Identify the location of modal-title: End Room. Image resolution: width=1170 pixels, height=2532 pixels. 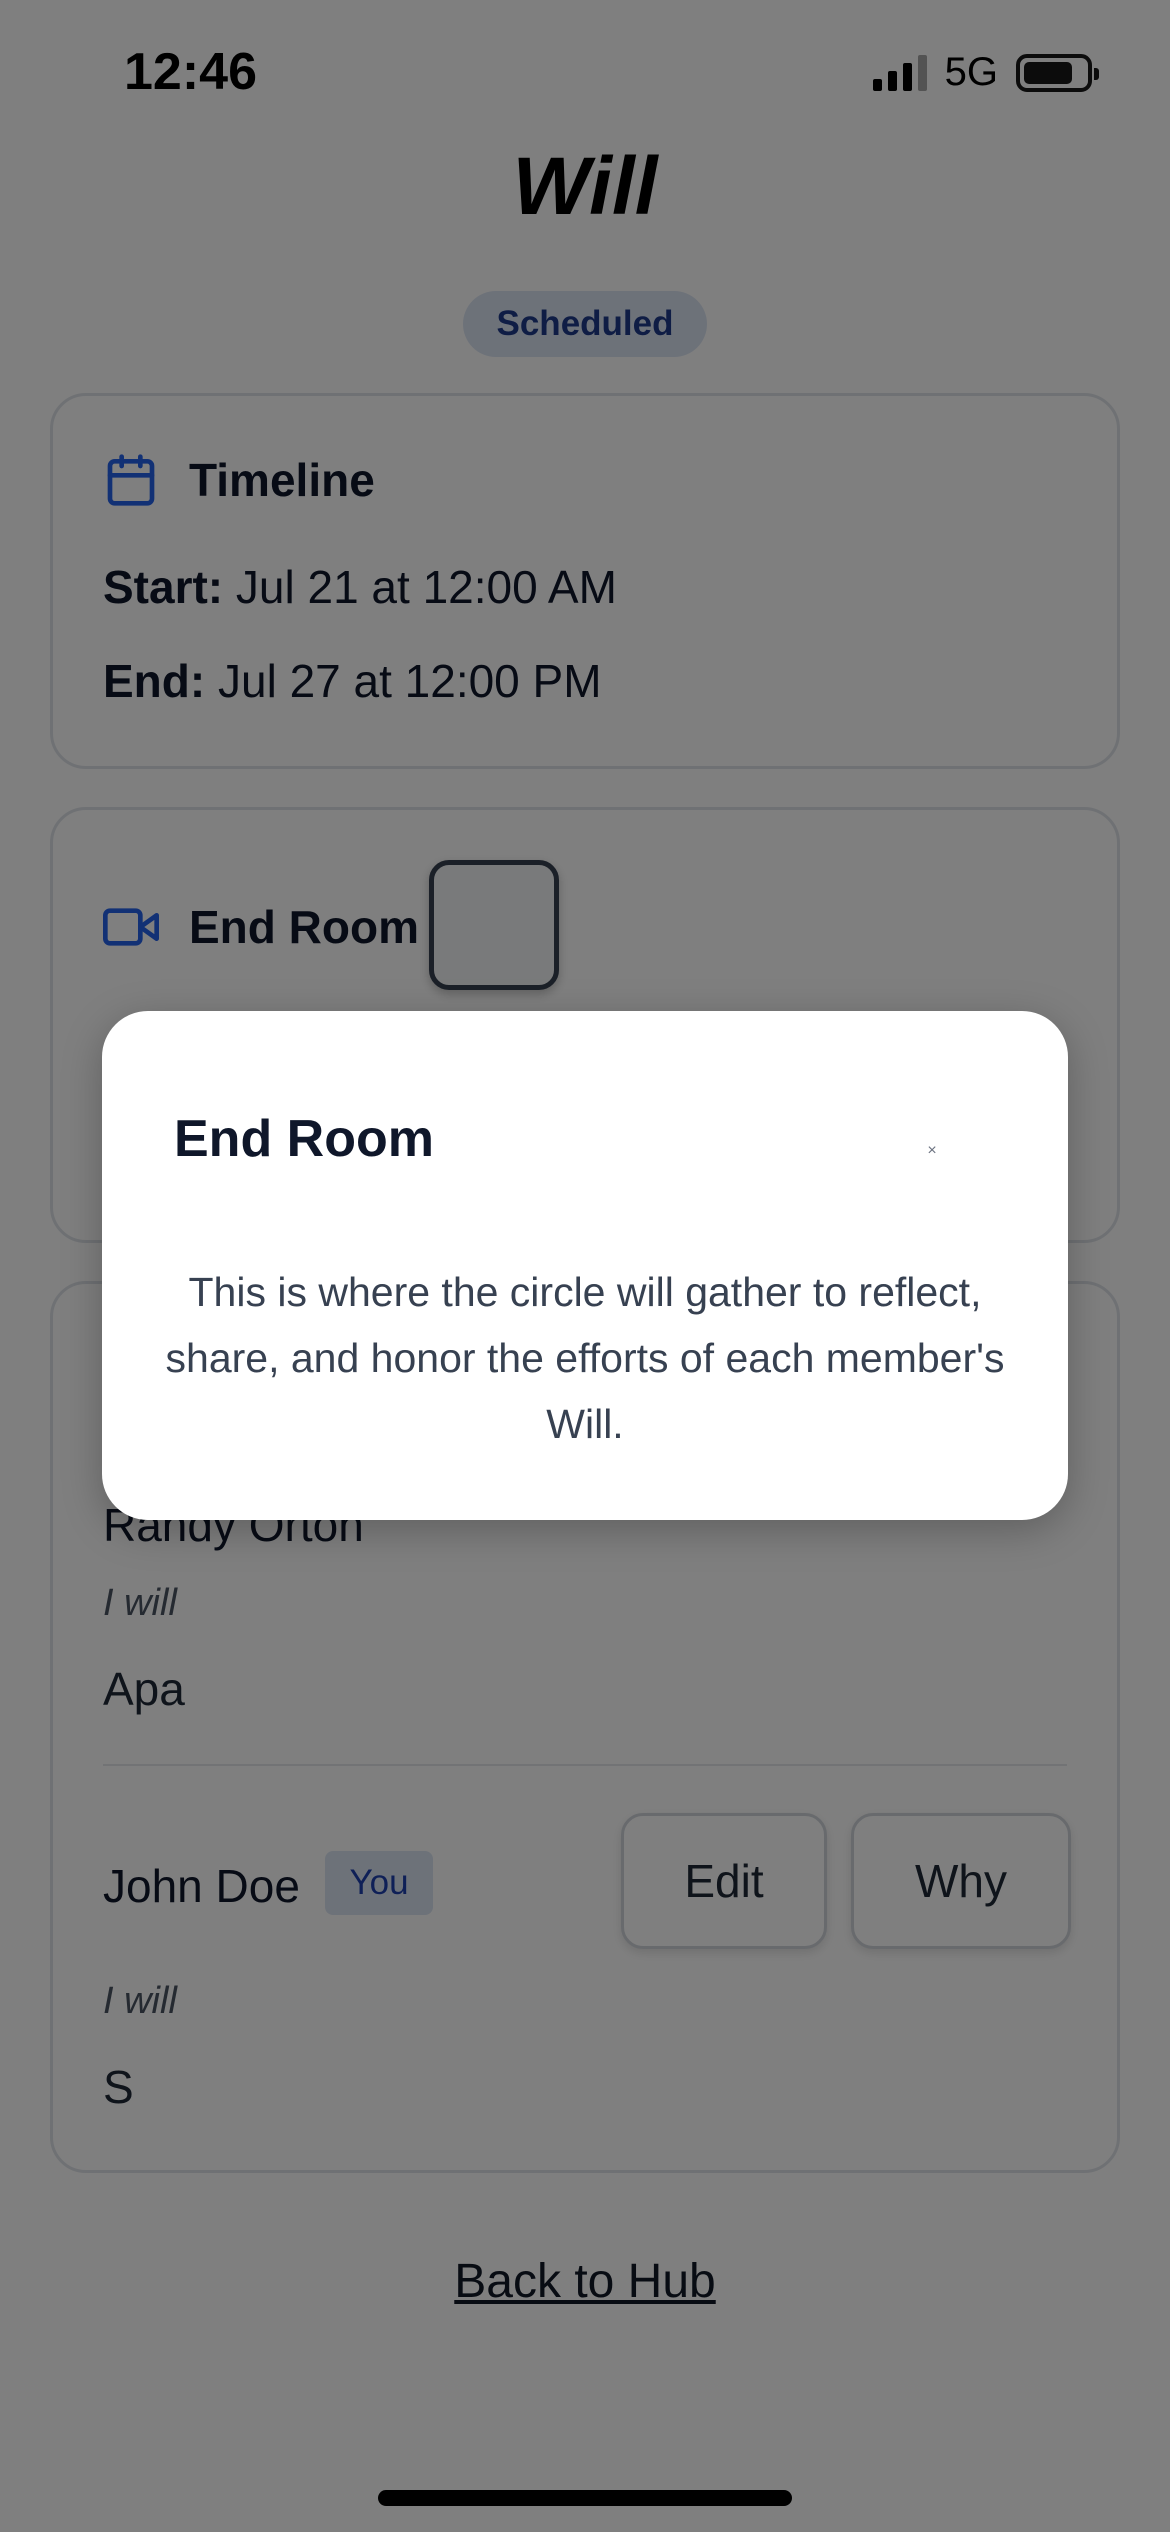
(304, 1139).